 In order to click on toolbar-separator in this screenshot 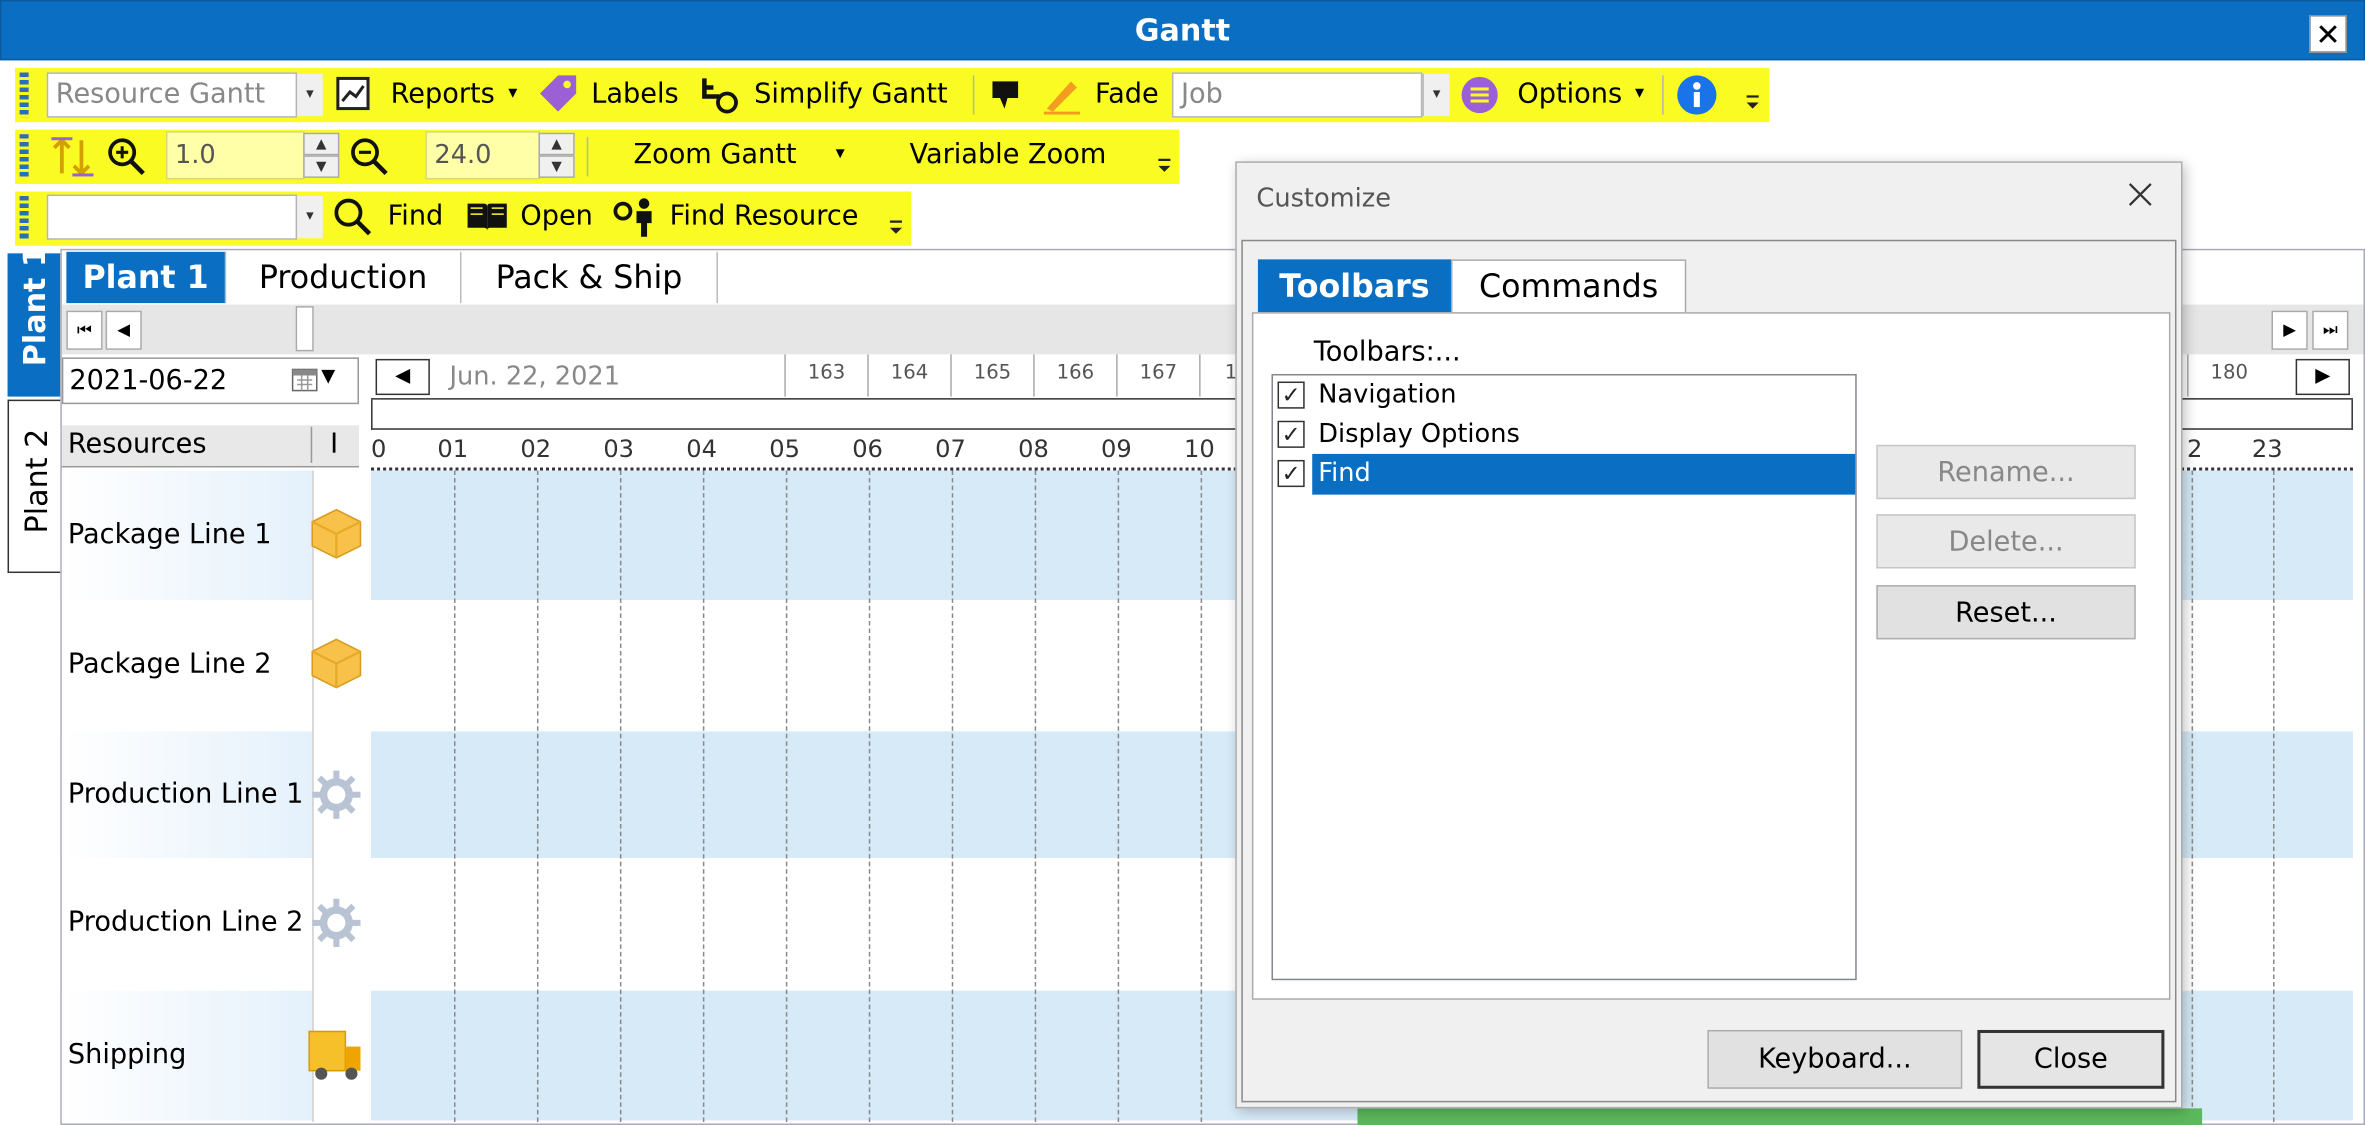, I will do `click(1663, 95)`.